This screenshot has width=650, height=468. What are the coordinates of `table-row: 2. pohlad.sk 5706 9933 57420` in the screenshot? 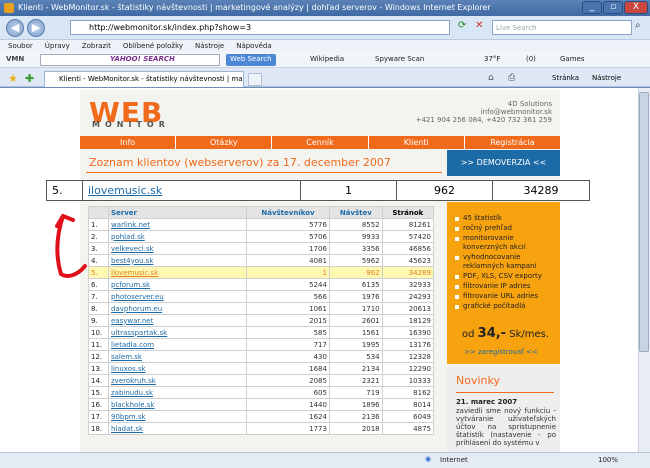 It's located at (261, 236).